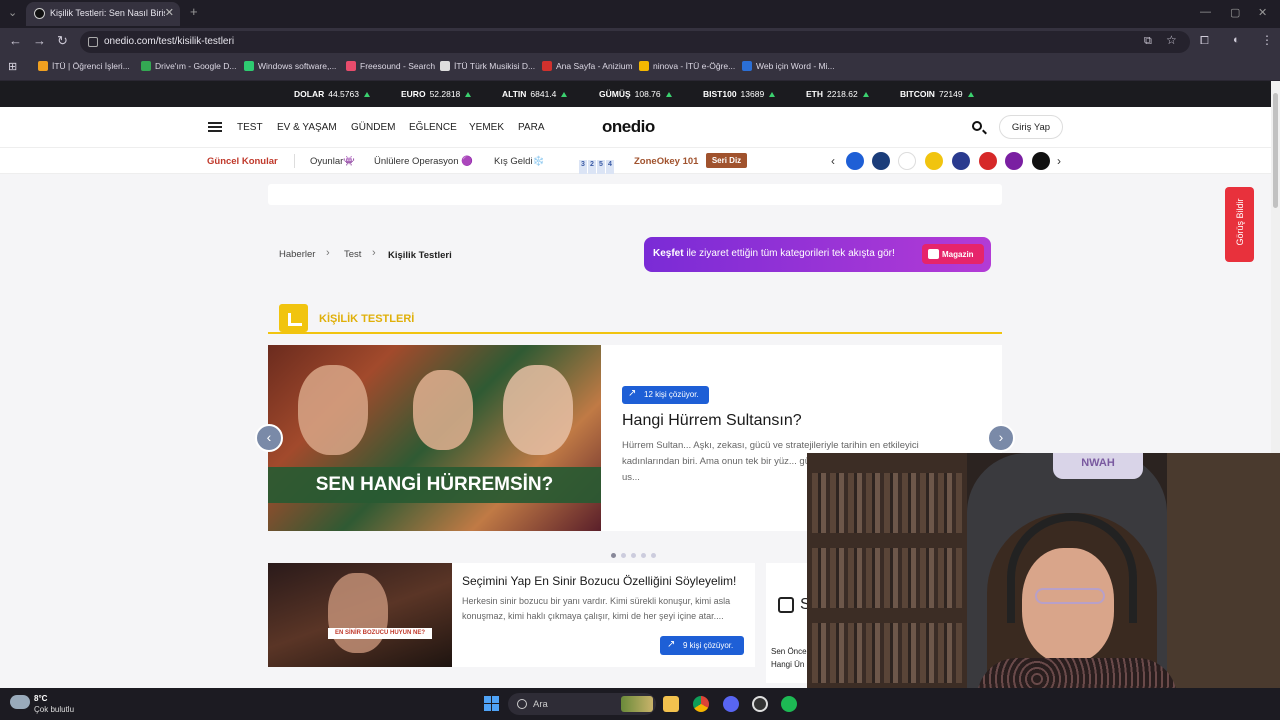  Describe the element at coordinates (1059, 161) in the screenshot. I see `brands-next-icon: ›` at that location.